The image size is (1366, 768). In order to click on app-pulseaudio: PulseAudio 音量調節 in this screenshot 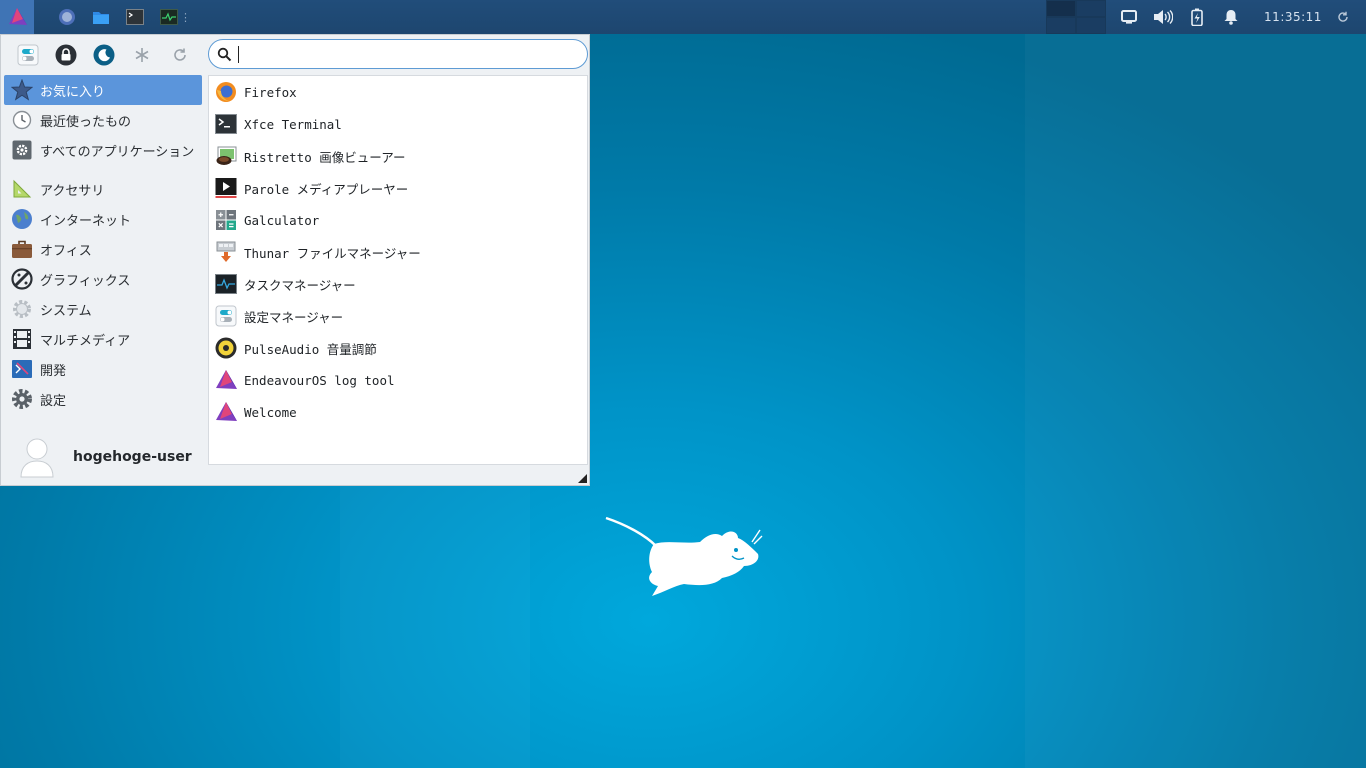, I will do `click(398, 348)`.